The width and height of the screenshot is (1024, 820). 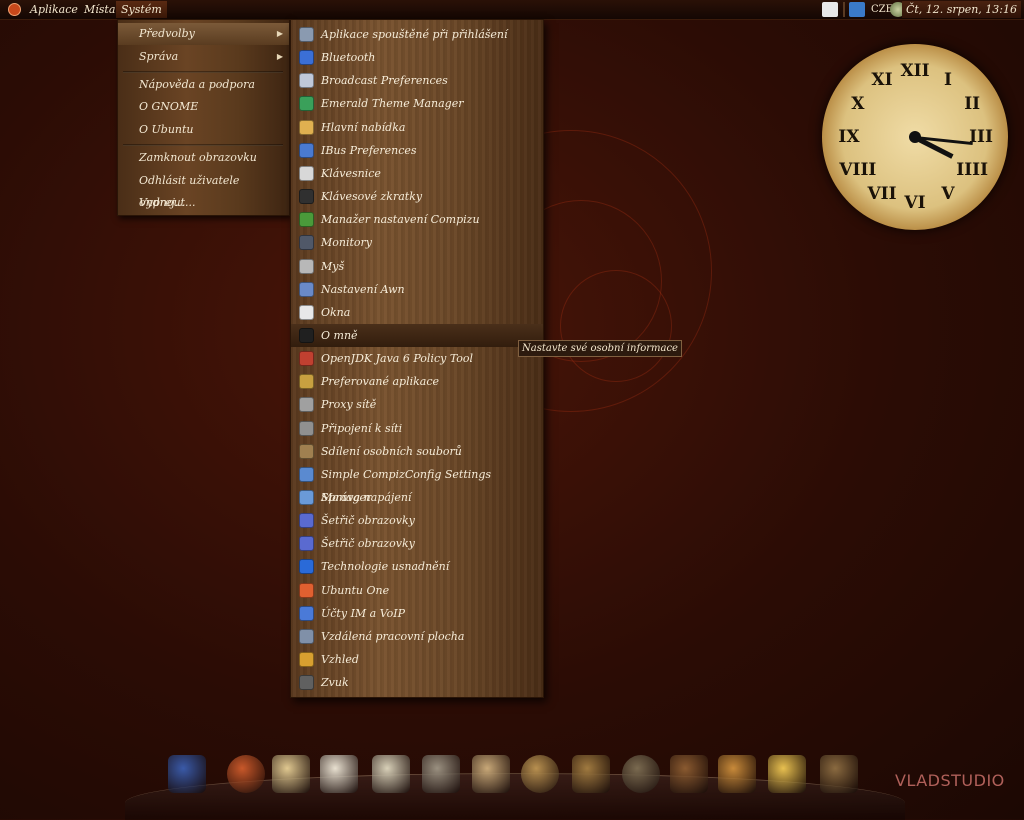 What do you see at coordinates (417, 242) in the screenshot?
I see `submenu-item: Monitory` at bounding box center [417, 242].